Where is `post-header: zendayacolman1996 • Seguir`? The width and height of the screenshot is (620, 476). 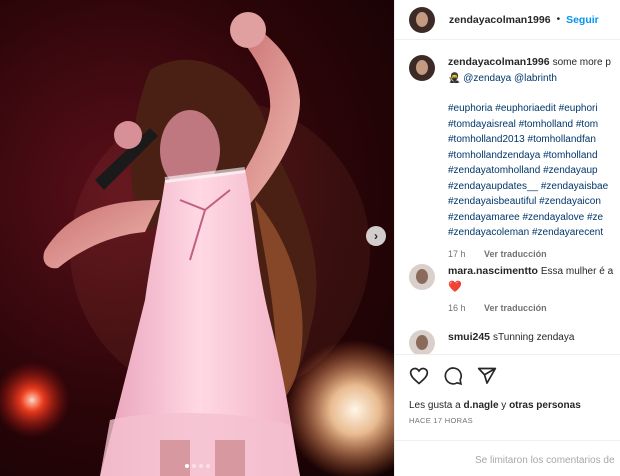 post-header: zendayacolman1996 • Seguir is located at coordinates (507, 20).